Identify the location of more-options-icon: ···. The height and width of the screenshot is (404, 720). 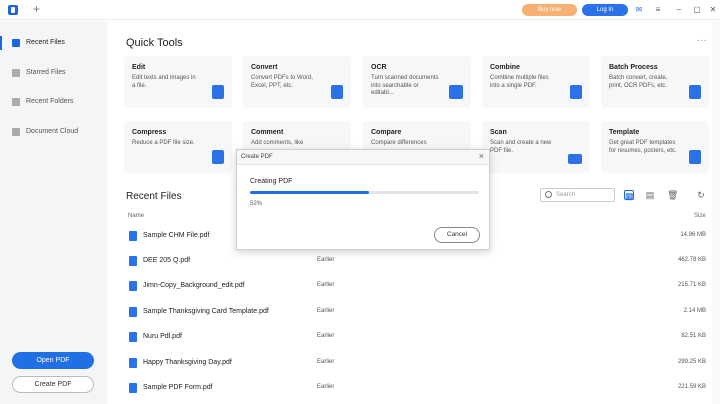
(702, 40).